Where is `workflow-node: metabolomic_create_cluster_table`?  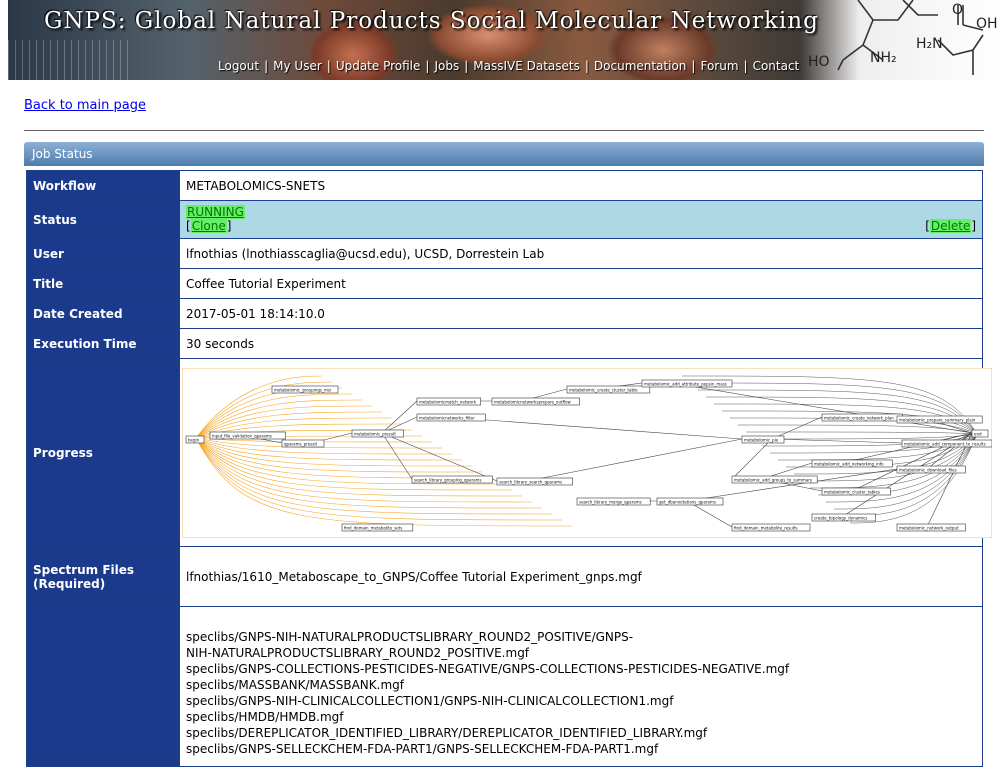 workflow-node: metabolomic_create_cluster_table is located at coordinates (608, 389).